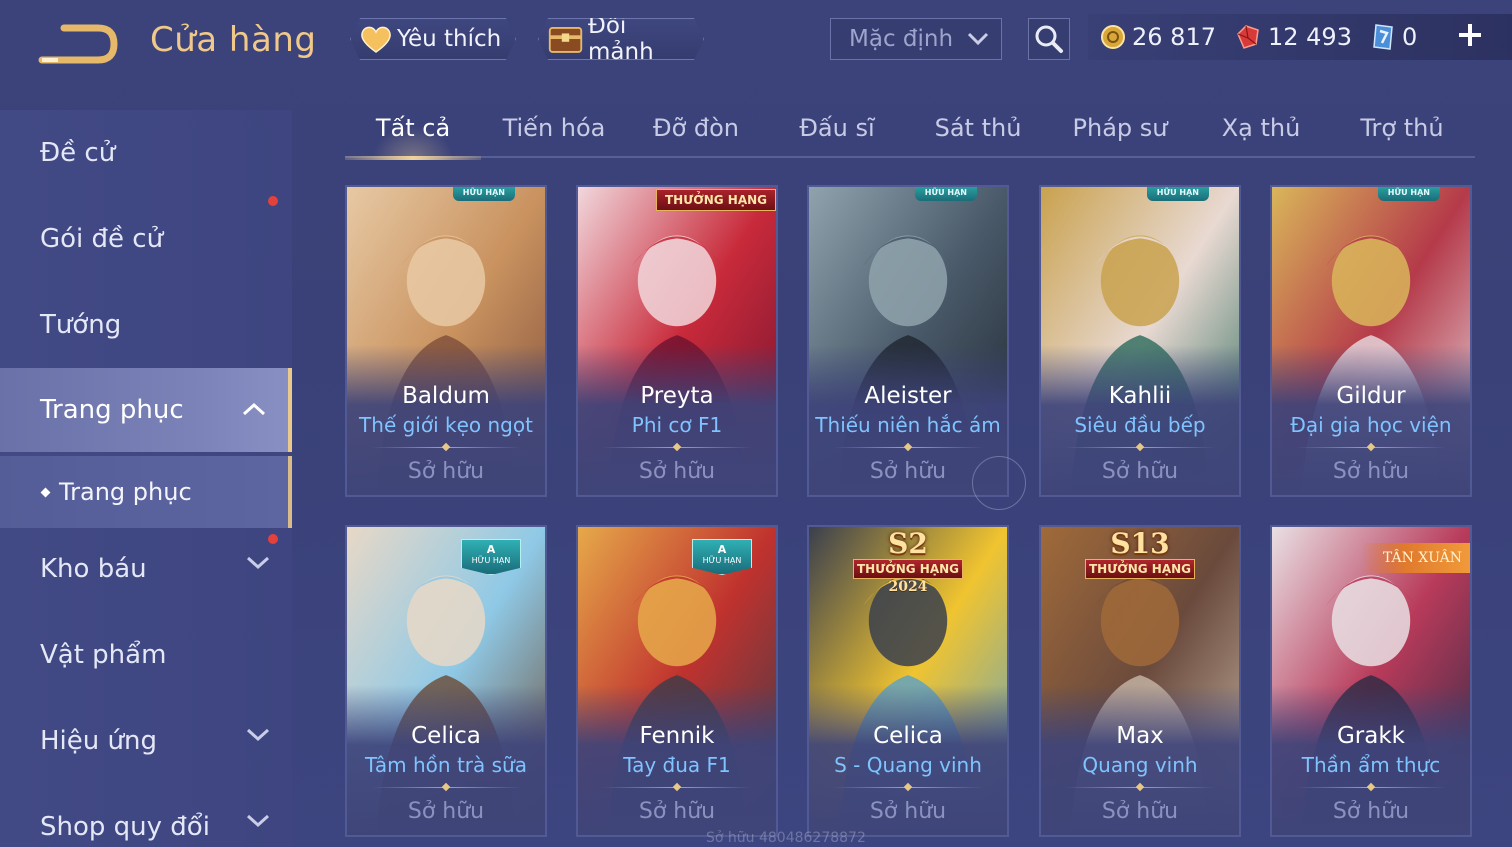  I want to click on skin-card: Celica Tâm hồn trà sữa Sở hữu A HỮU HẠN, so click(446, 681).